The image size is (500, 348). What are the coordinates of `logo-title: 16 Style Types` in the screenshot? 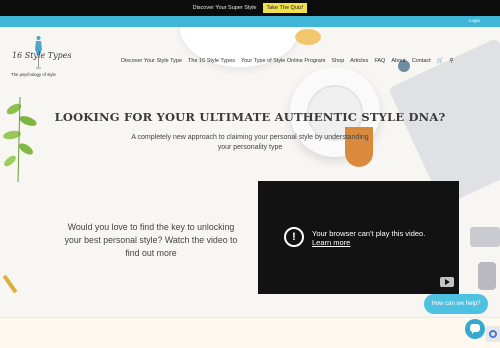 It's located at (42, 55).